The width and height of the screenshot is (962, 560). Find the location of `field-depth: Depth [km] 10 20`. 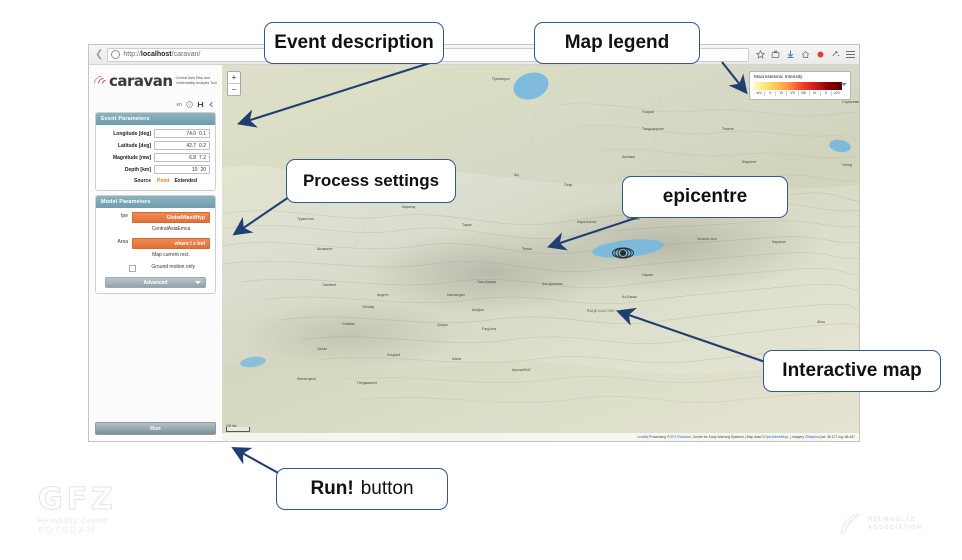

field-depth: Depth [km] 10 20 is located at coordinates (155, 169).